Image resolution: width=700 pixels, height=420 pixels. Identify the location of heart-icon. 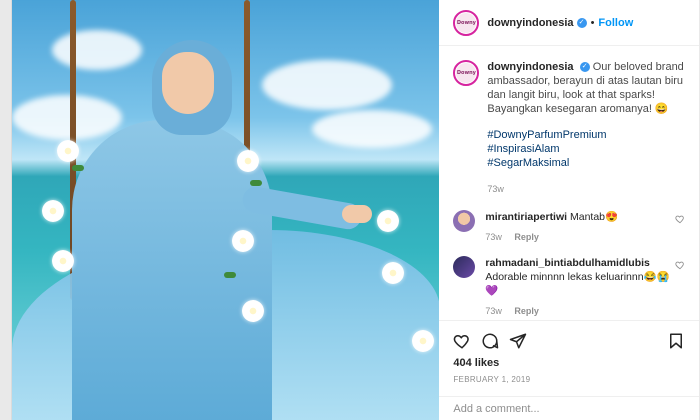
(462, 341).